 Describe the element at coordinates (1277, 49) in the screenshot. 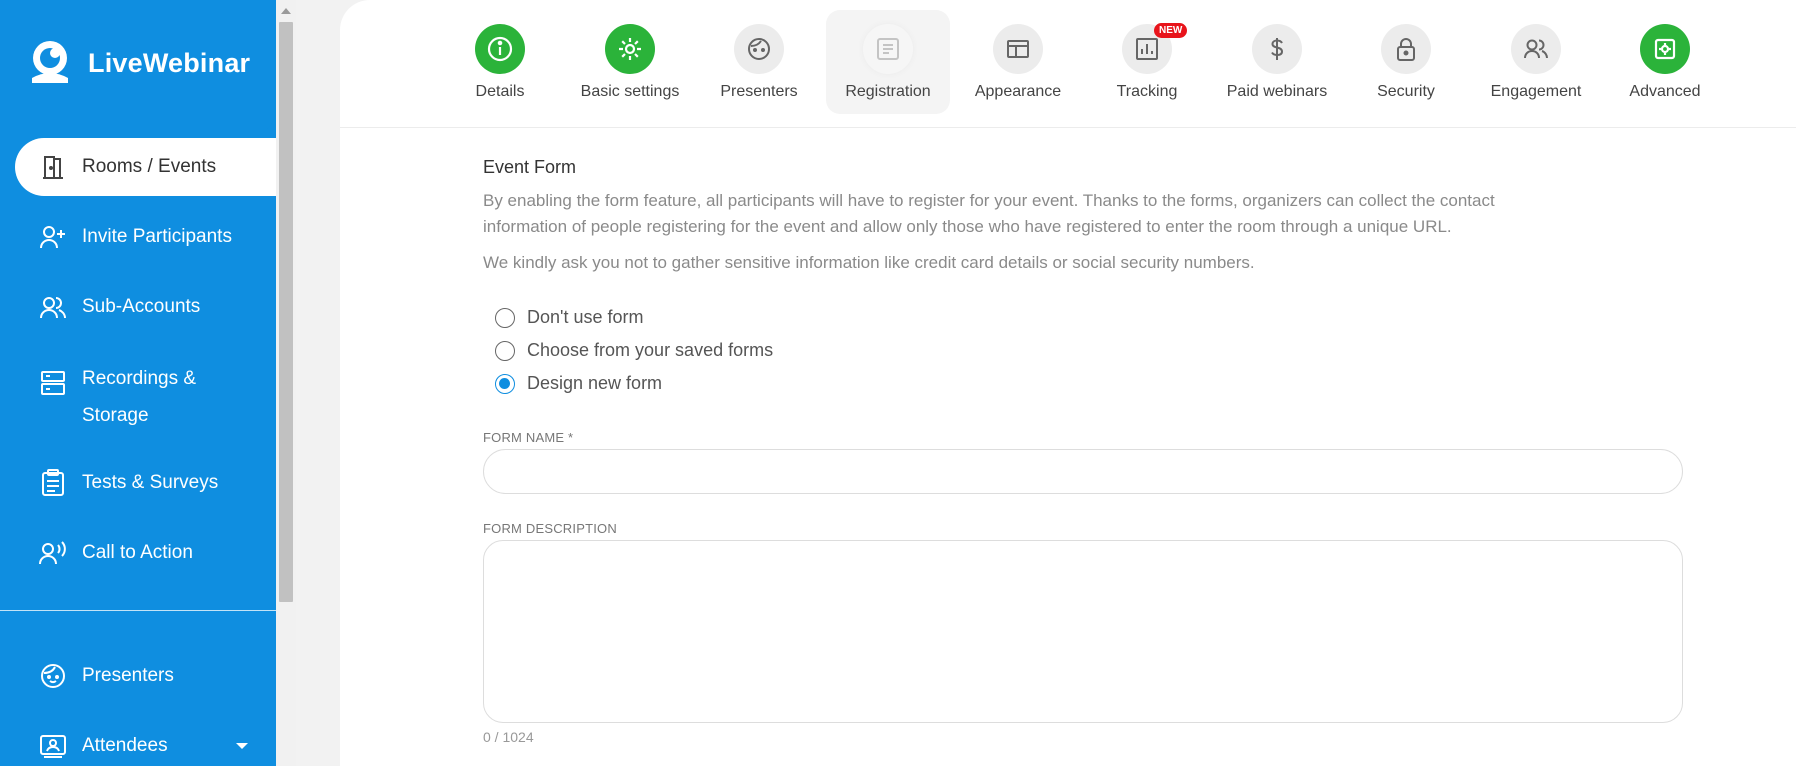

I see `dollar-icon` at that location.